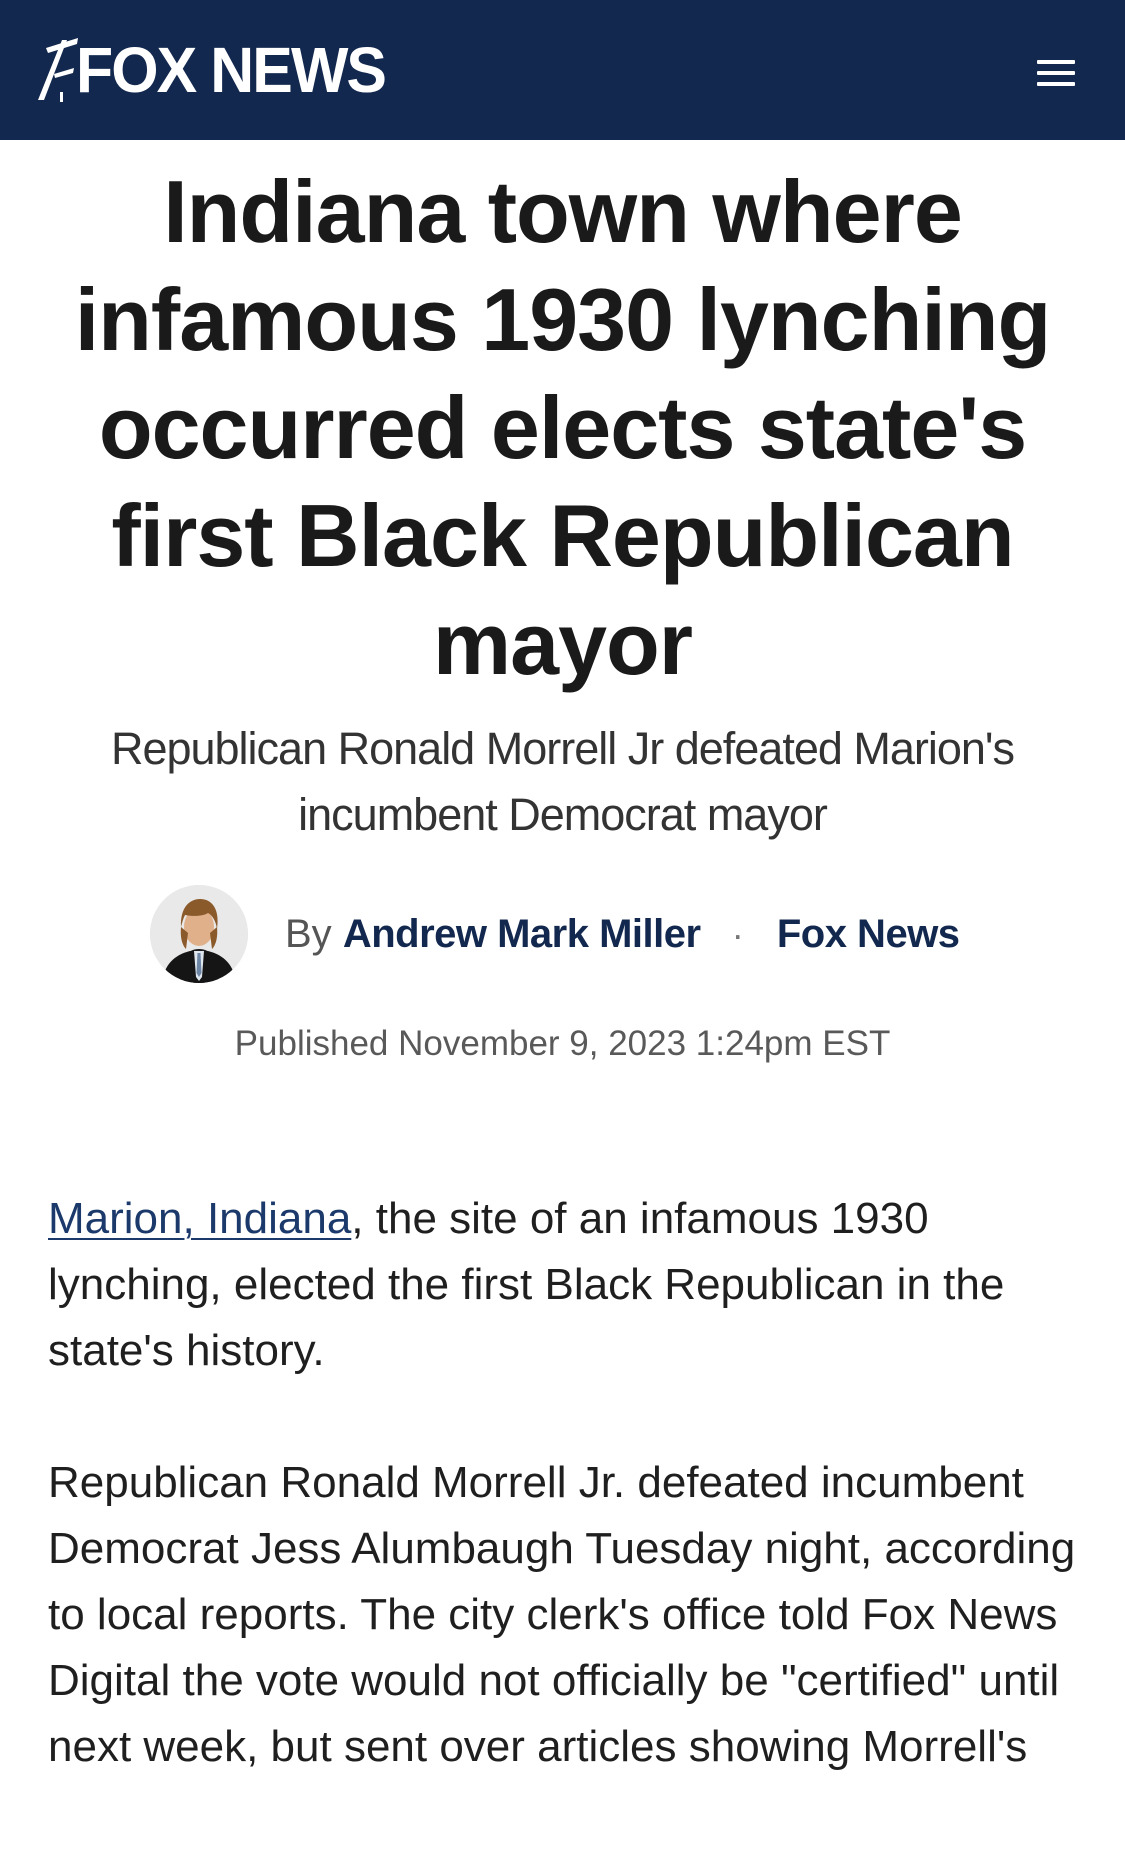 This screenshot has height=1849, width=1125. I want to click on fox-news-logo: FOX NEWS, so click(217, 70).